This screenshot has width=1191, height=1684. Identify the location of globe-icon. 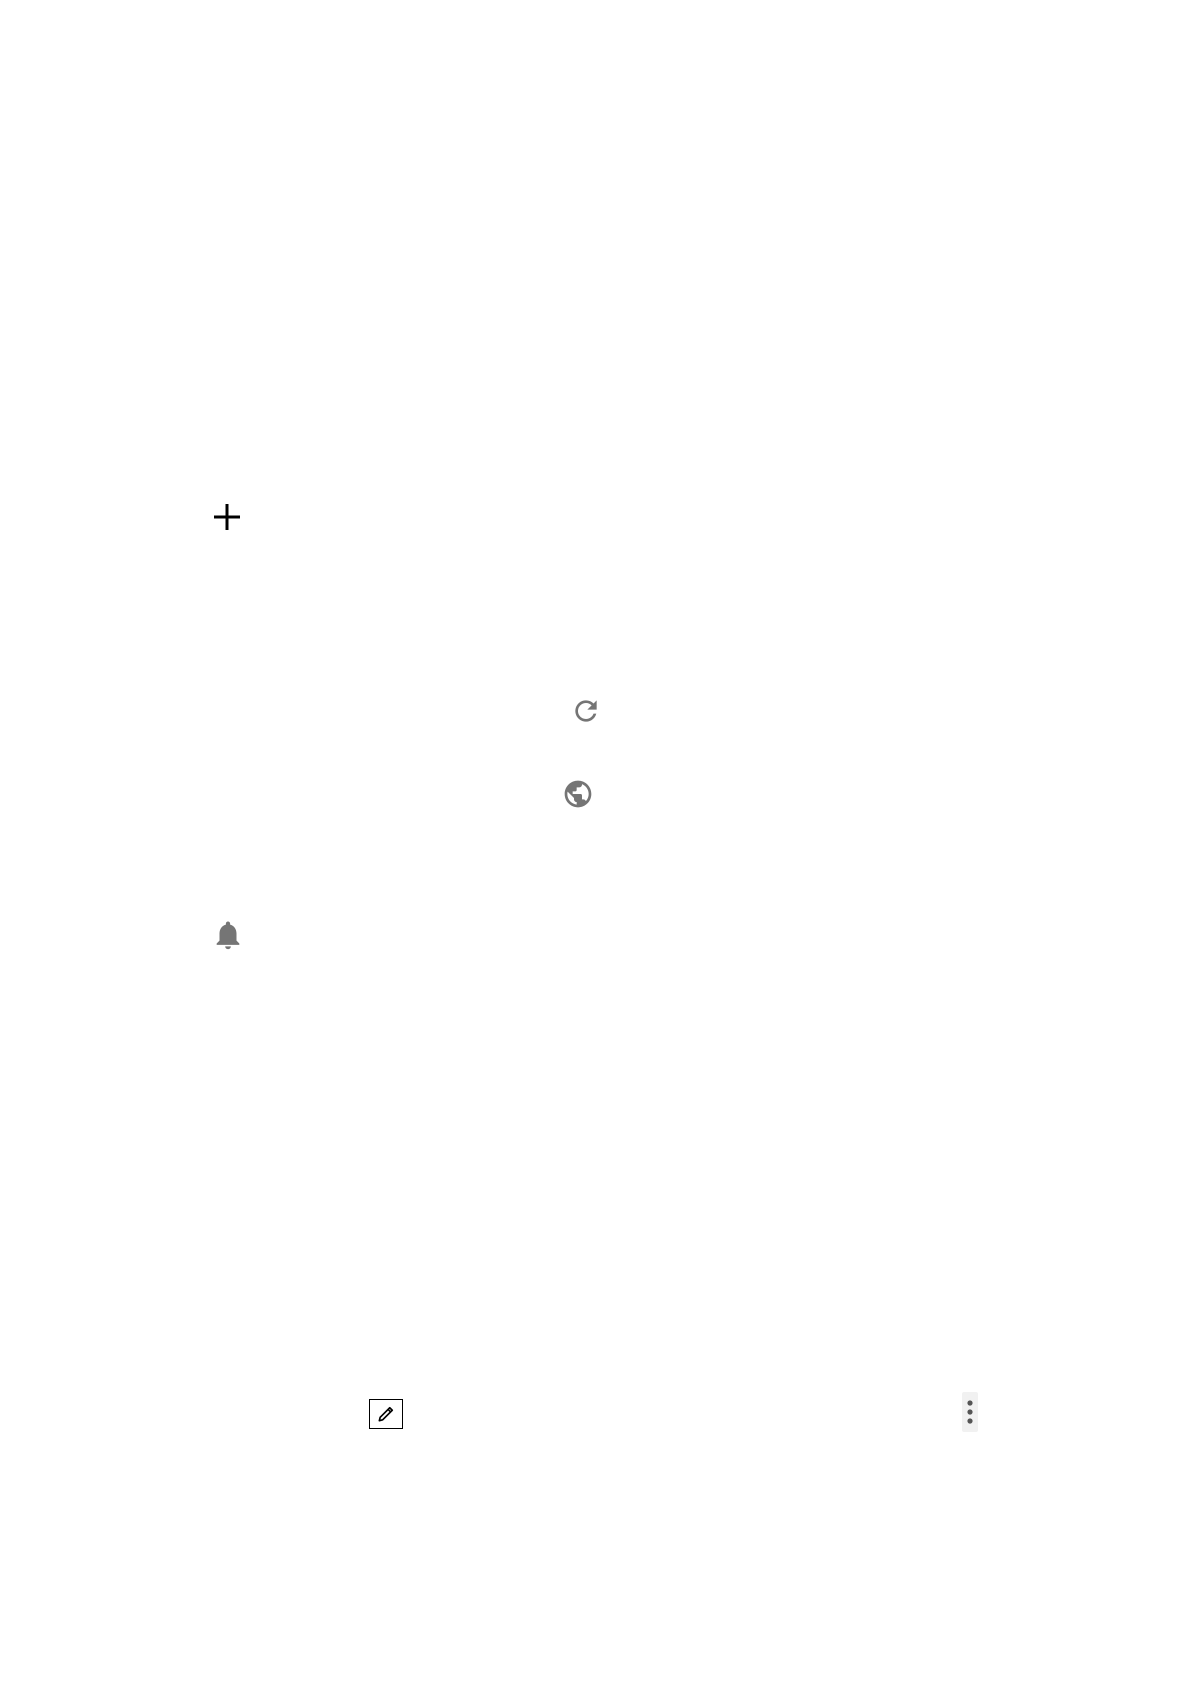
(578, 794).